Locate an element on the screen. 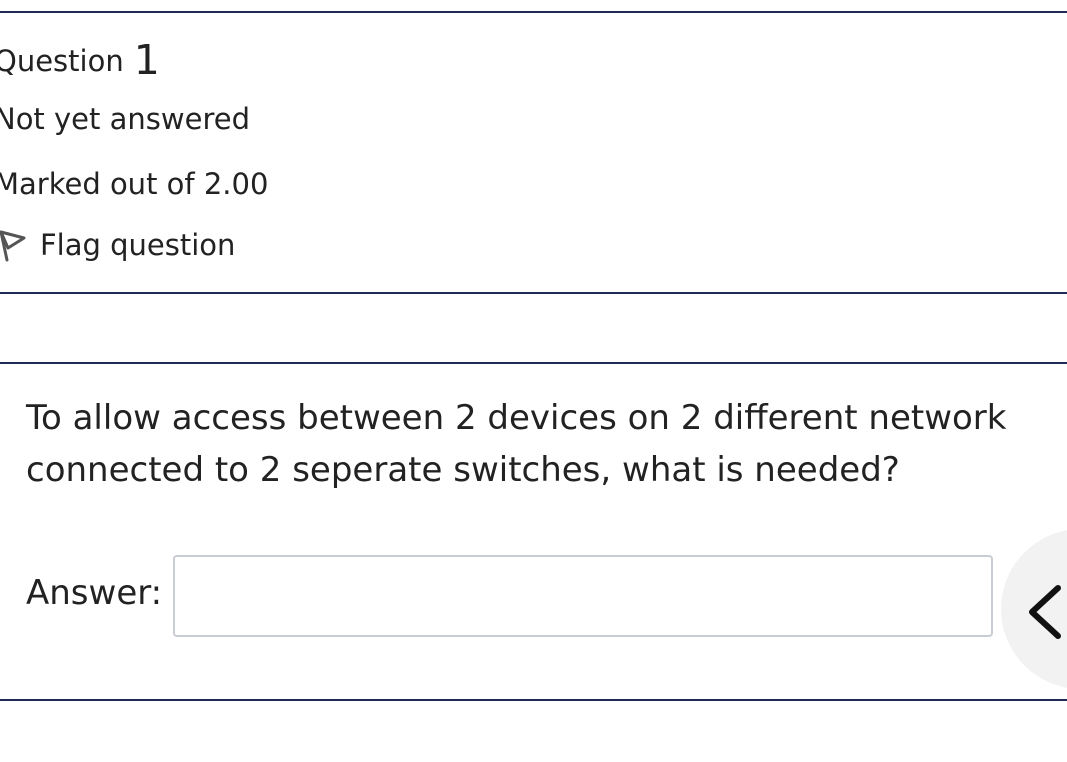 The height and width of the screenshot is (762, 1067). answer-input is located at coordinates (583, 596).